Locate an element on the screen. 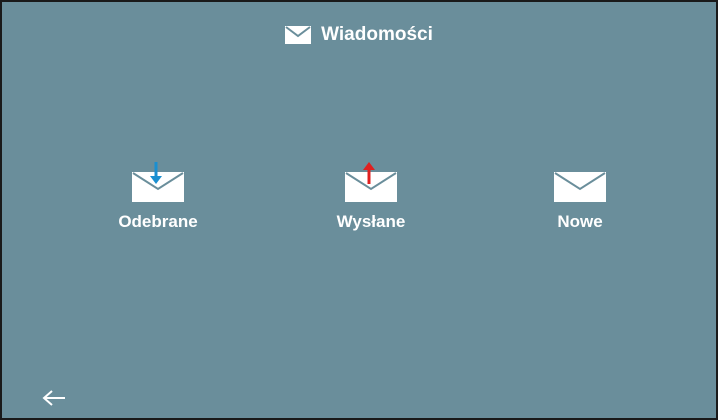 The image size is (718, 420). tile-sent: Wysłane is located at coordinates (371, 196).